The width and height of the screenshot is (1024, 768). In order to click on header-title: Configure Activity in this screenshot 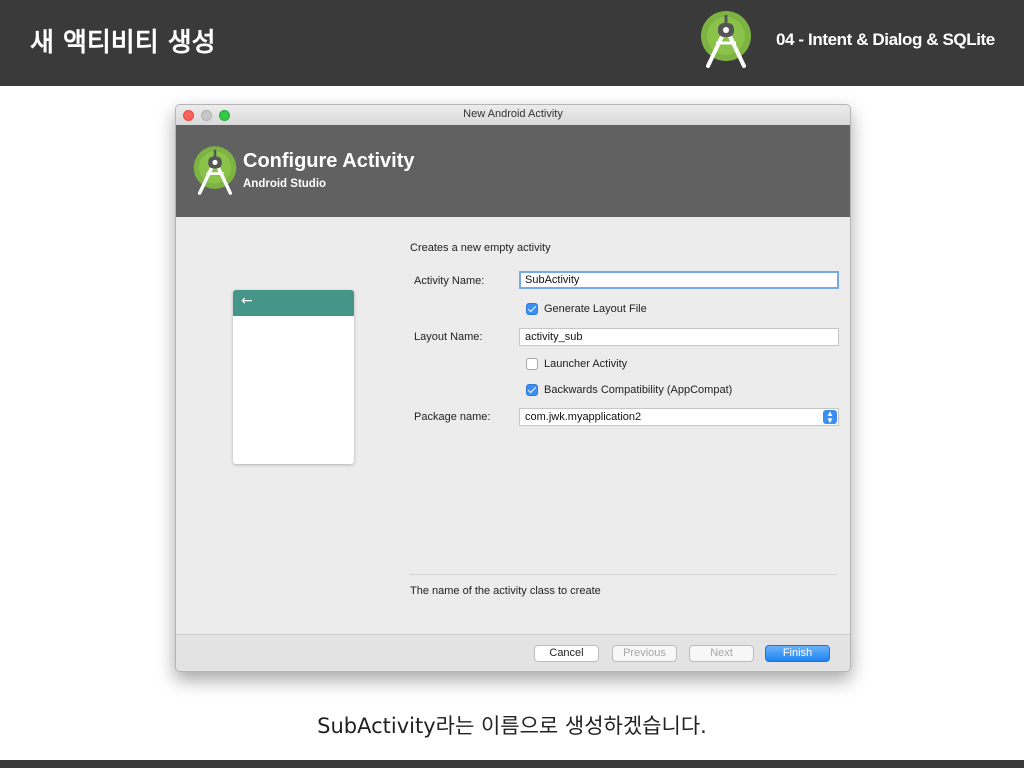, I will do `click(329, 161)`.